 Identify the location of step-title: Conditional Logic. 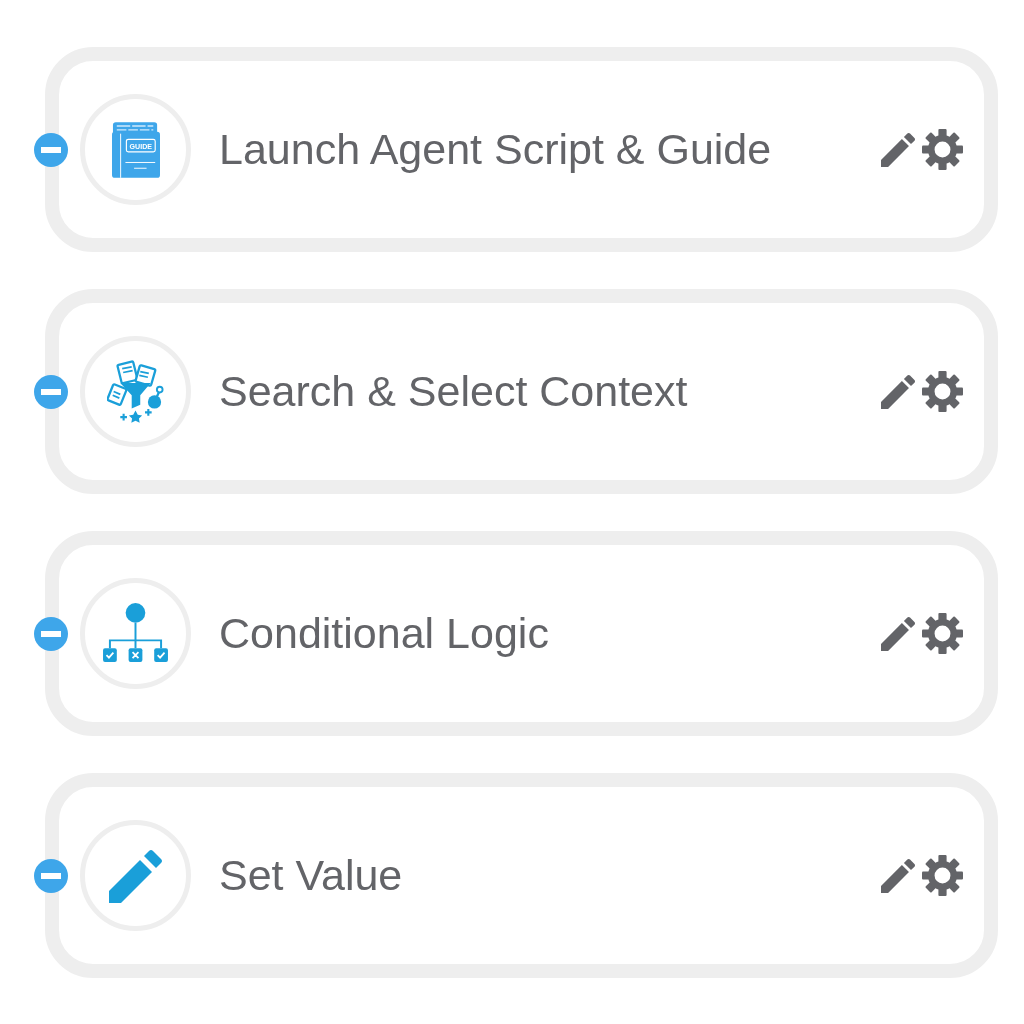
(384, 633).